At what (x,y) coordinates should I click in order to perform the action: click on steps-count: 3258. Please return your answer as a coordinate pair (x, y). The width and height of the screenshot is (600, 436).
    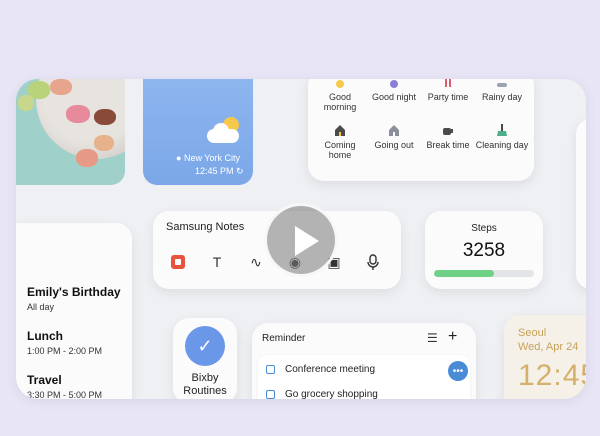
    Looking at the image, I should click on (484, 250).